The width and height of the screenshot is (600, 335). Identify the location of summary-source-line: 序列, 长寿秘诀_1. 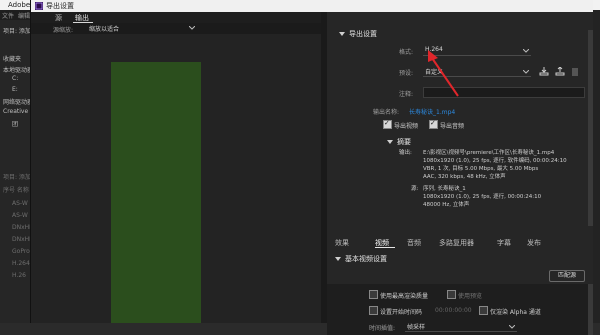
(444, 189).